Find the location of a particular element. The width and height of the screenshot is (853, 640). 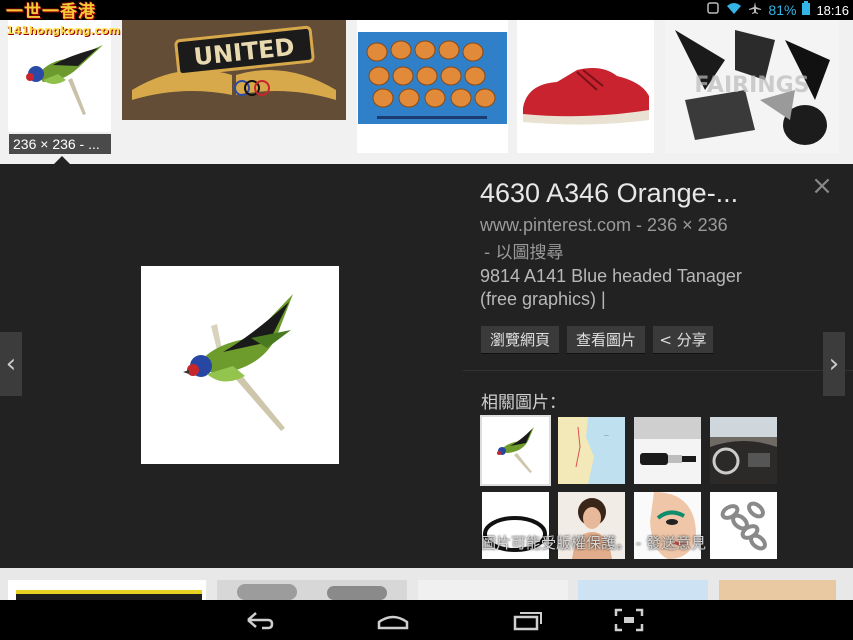

thumbnail-tablet is located at coordinates (107, 590).